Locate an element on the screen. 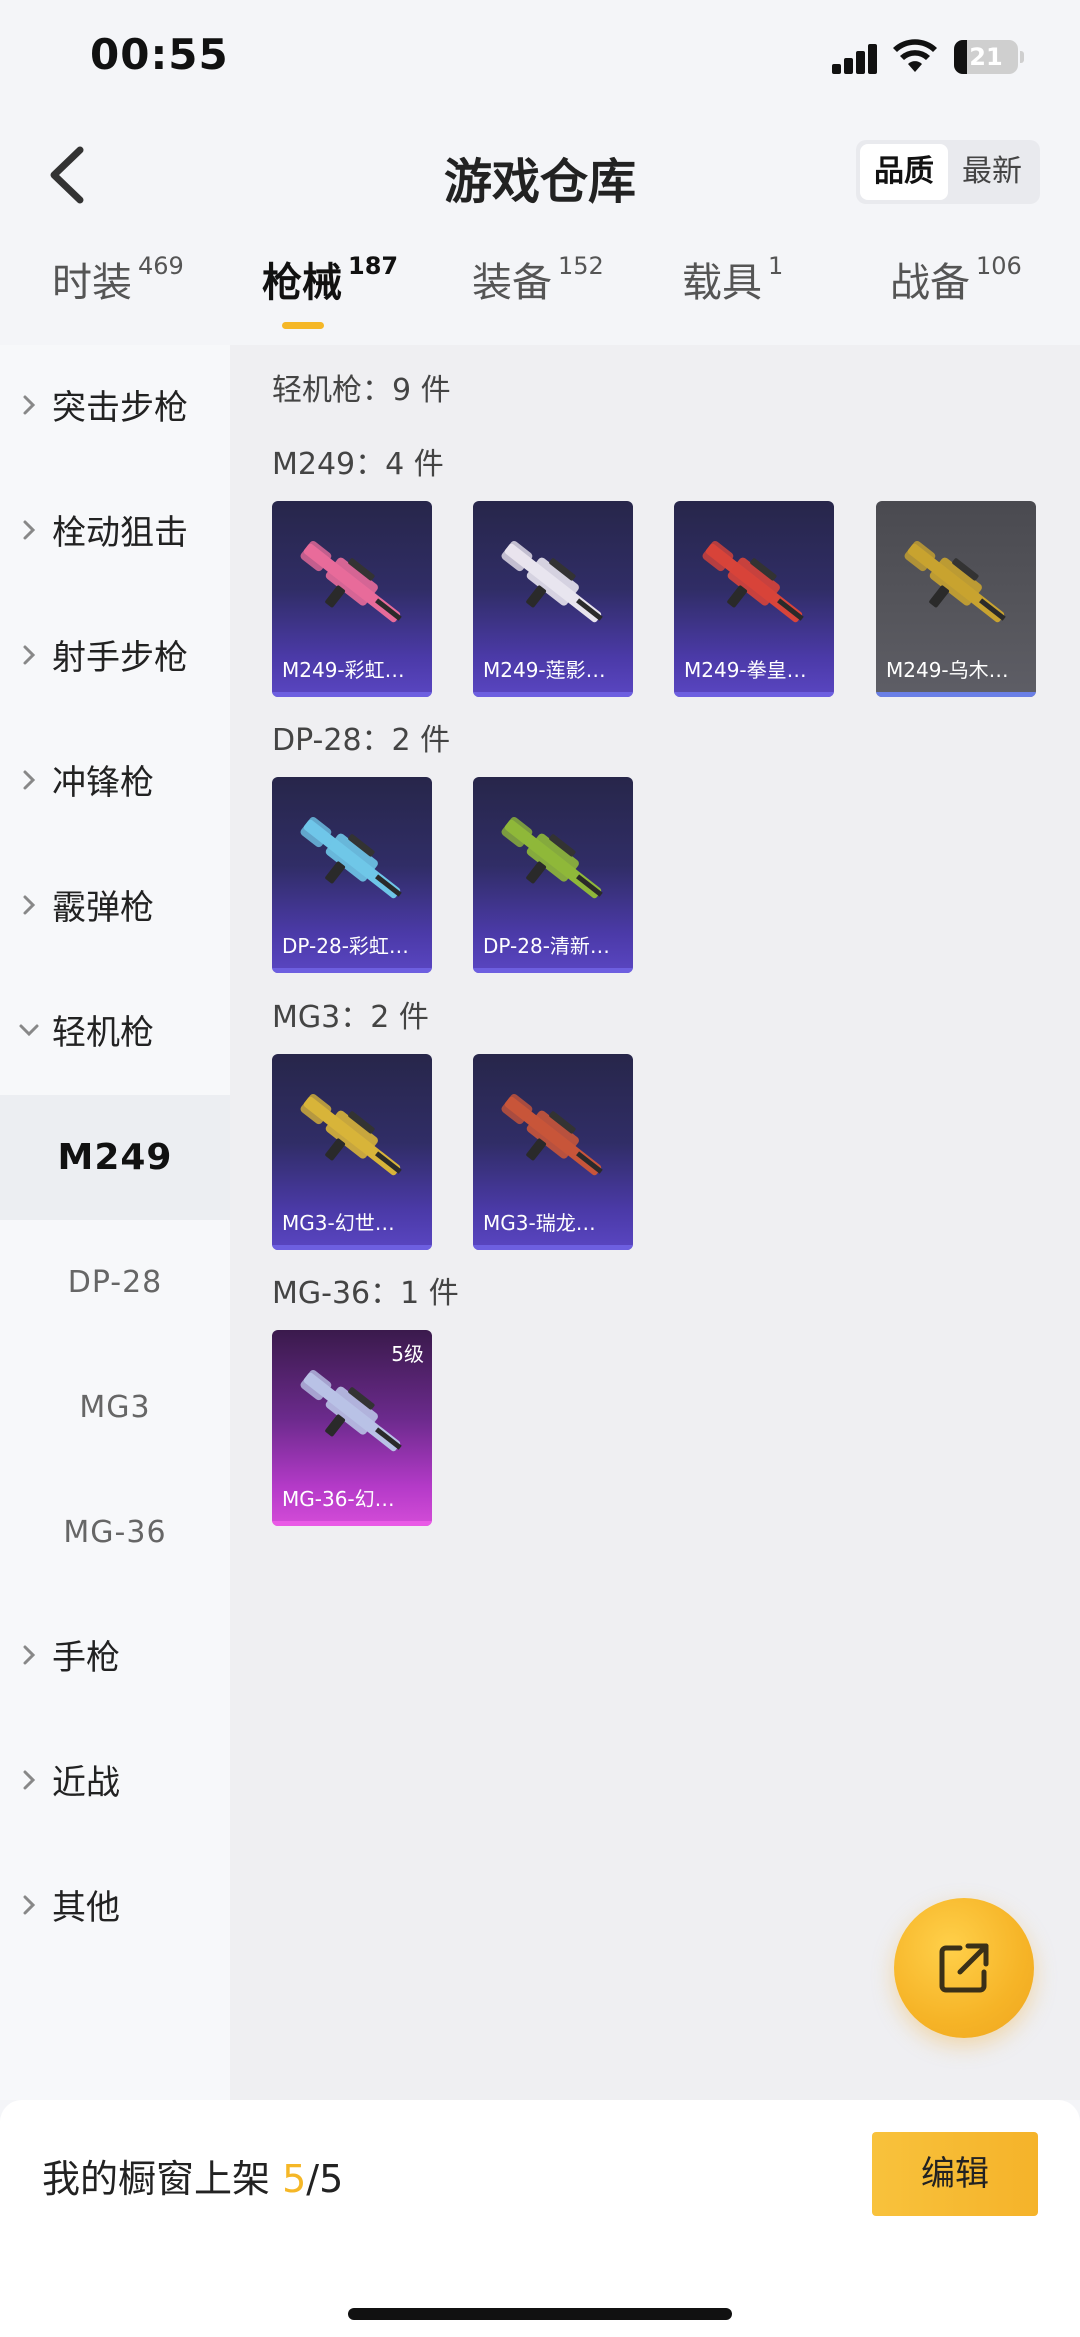 The width and height of the screenshot is (1080, 2337). sidebar-item-label: 栓动狙击 is located at coordinates (120, 533).